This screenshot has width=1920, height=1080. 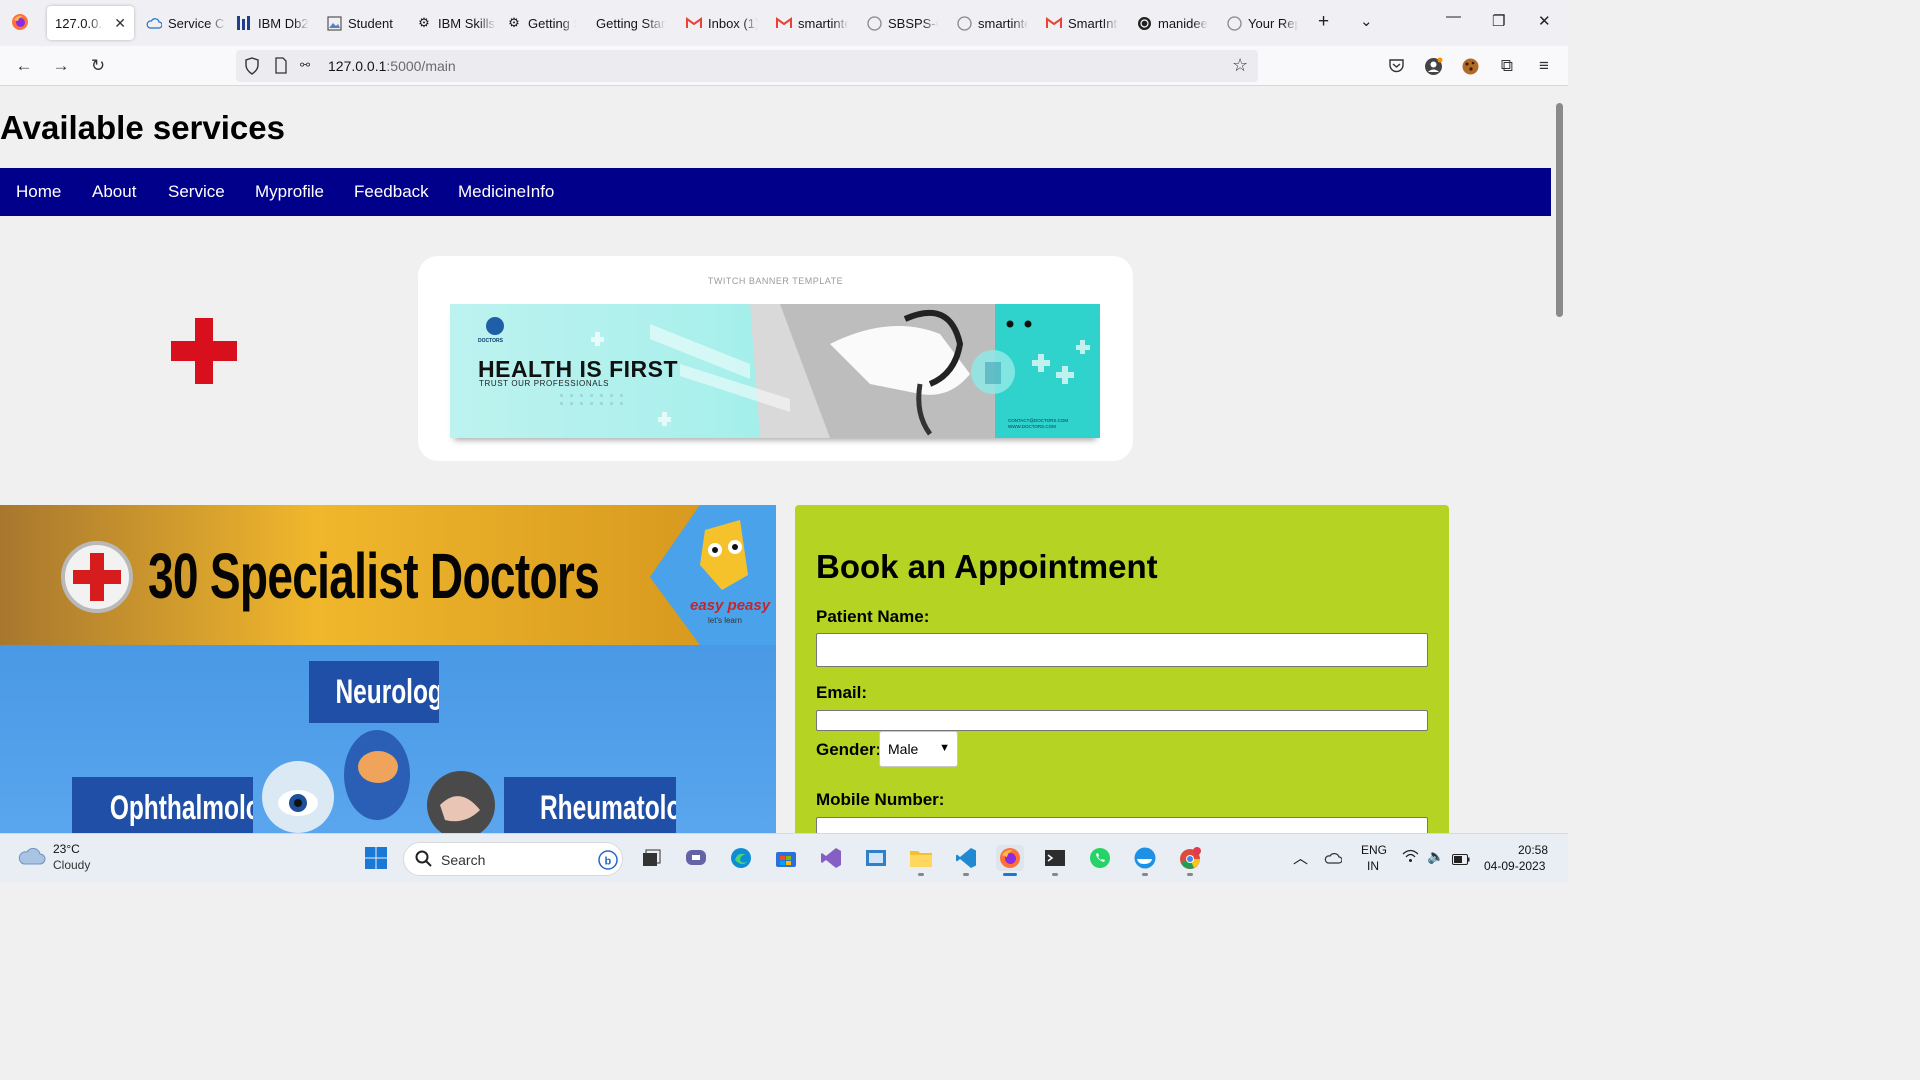 What do you see at coordinates (966, 860) in the screenshot?
I see `vscode-icon` at bounding box center [966, 860].